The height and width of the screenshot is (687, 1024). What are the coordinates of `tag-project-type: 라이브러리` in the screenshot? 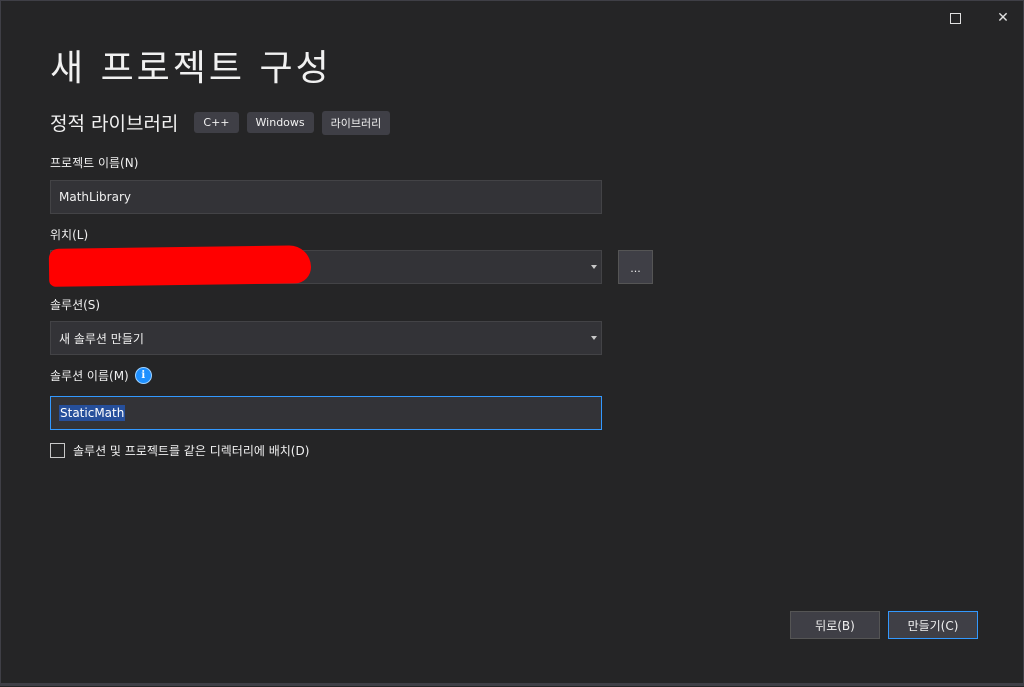 It's located at (356, 122).